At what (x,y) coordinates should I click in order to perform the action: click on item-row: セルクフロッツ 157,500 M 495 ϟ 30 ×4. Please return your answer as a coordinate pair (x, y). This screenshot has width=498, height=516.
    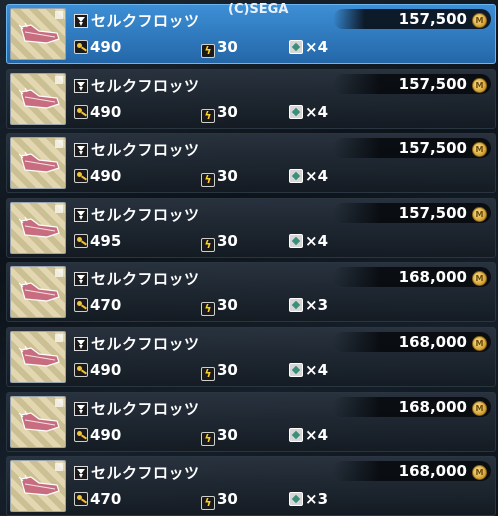
    Looking at the image, I should click on (251, 228).